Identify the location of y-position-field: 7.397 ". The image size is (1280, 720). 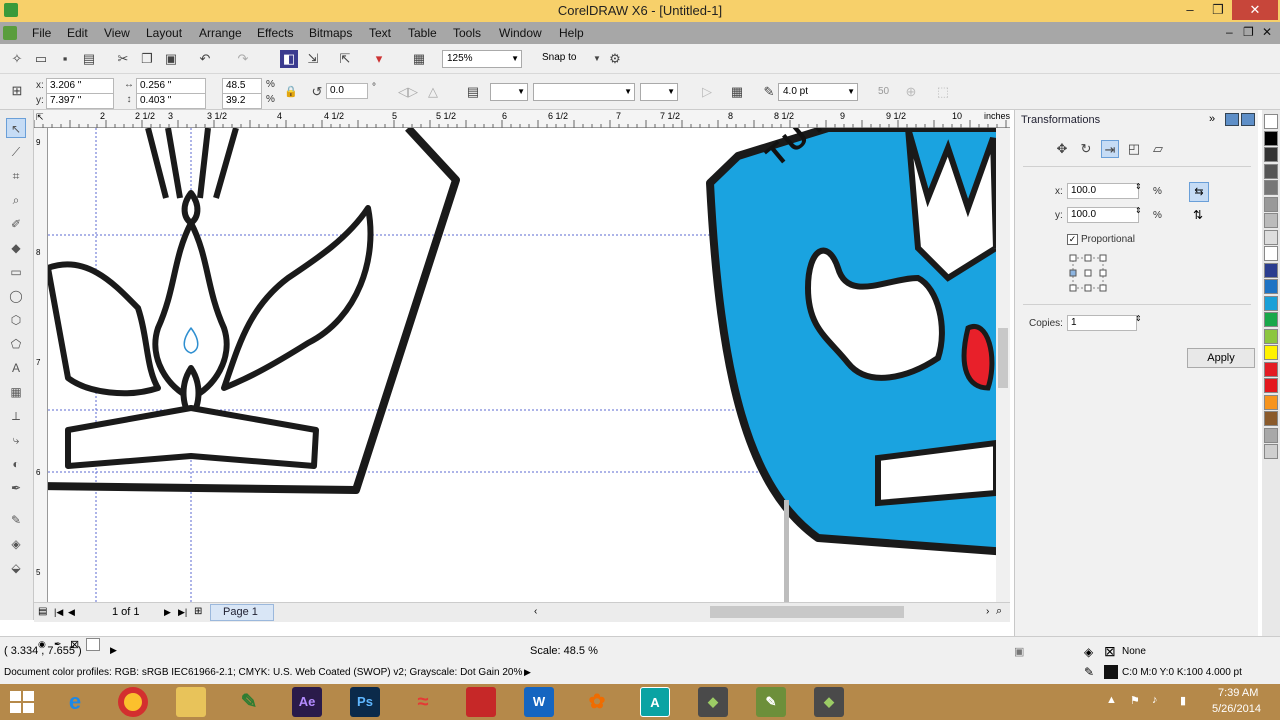
(80, 101).